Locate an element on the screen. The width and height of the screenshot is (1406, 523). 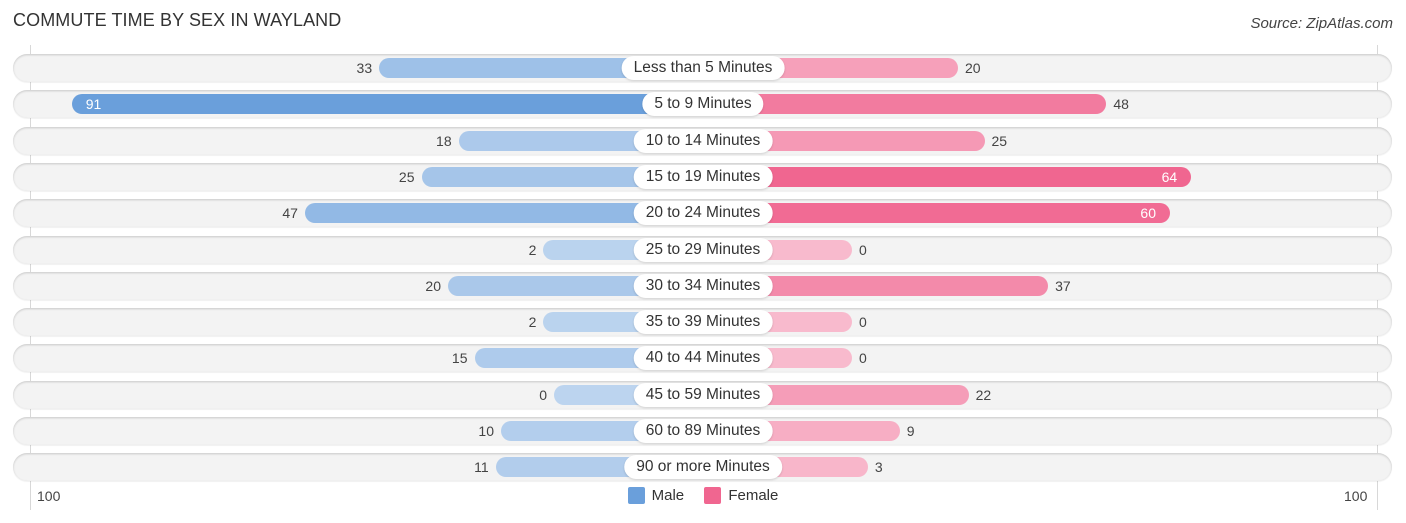
value-label-male: 47 is located at coordinates (290, 213).